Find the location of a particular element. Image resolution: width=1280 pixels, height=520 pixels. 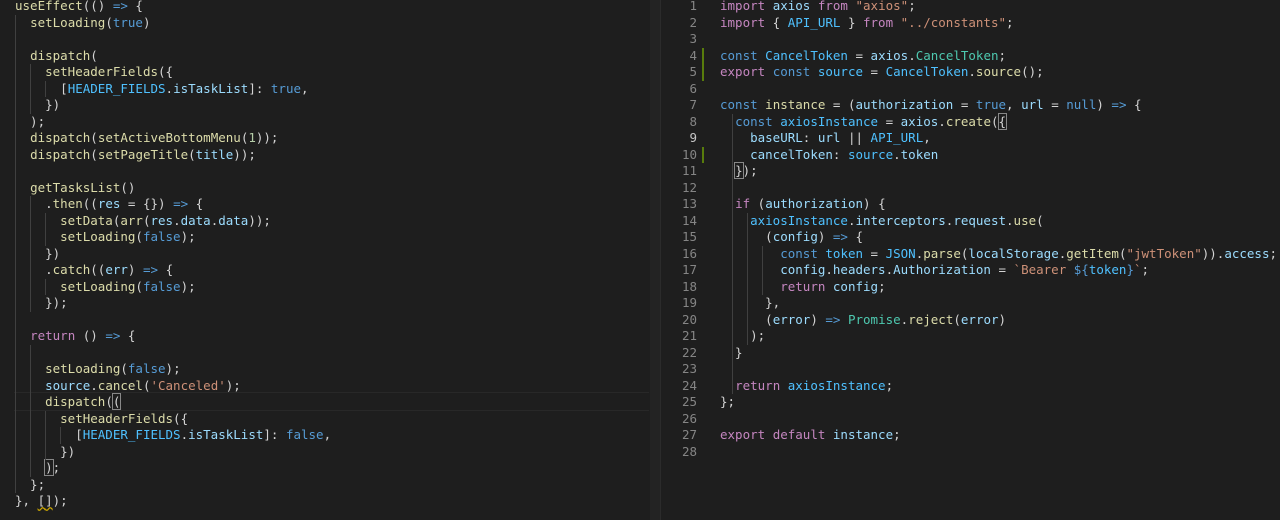

code-text: axiosInstance.interceptors.request.use( is located at coordinates (882, 221).